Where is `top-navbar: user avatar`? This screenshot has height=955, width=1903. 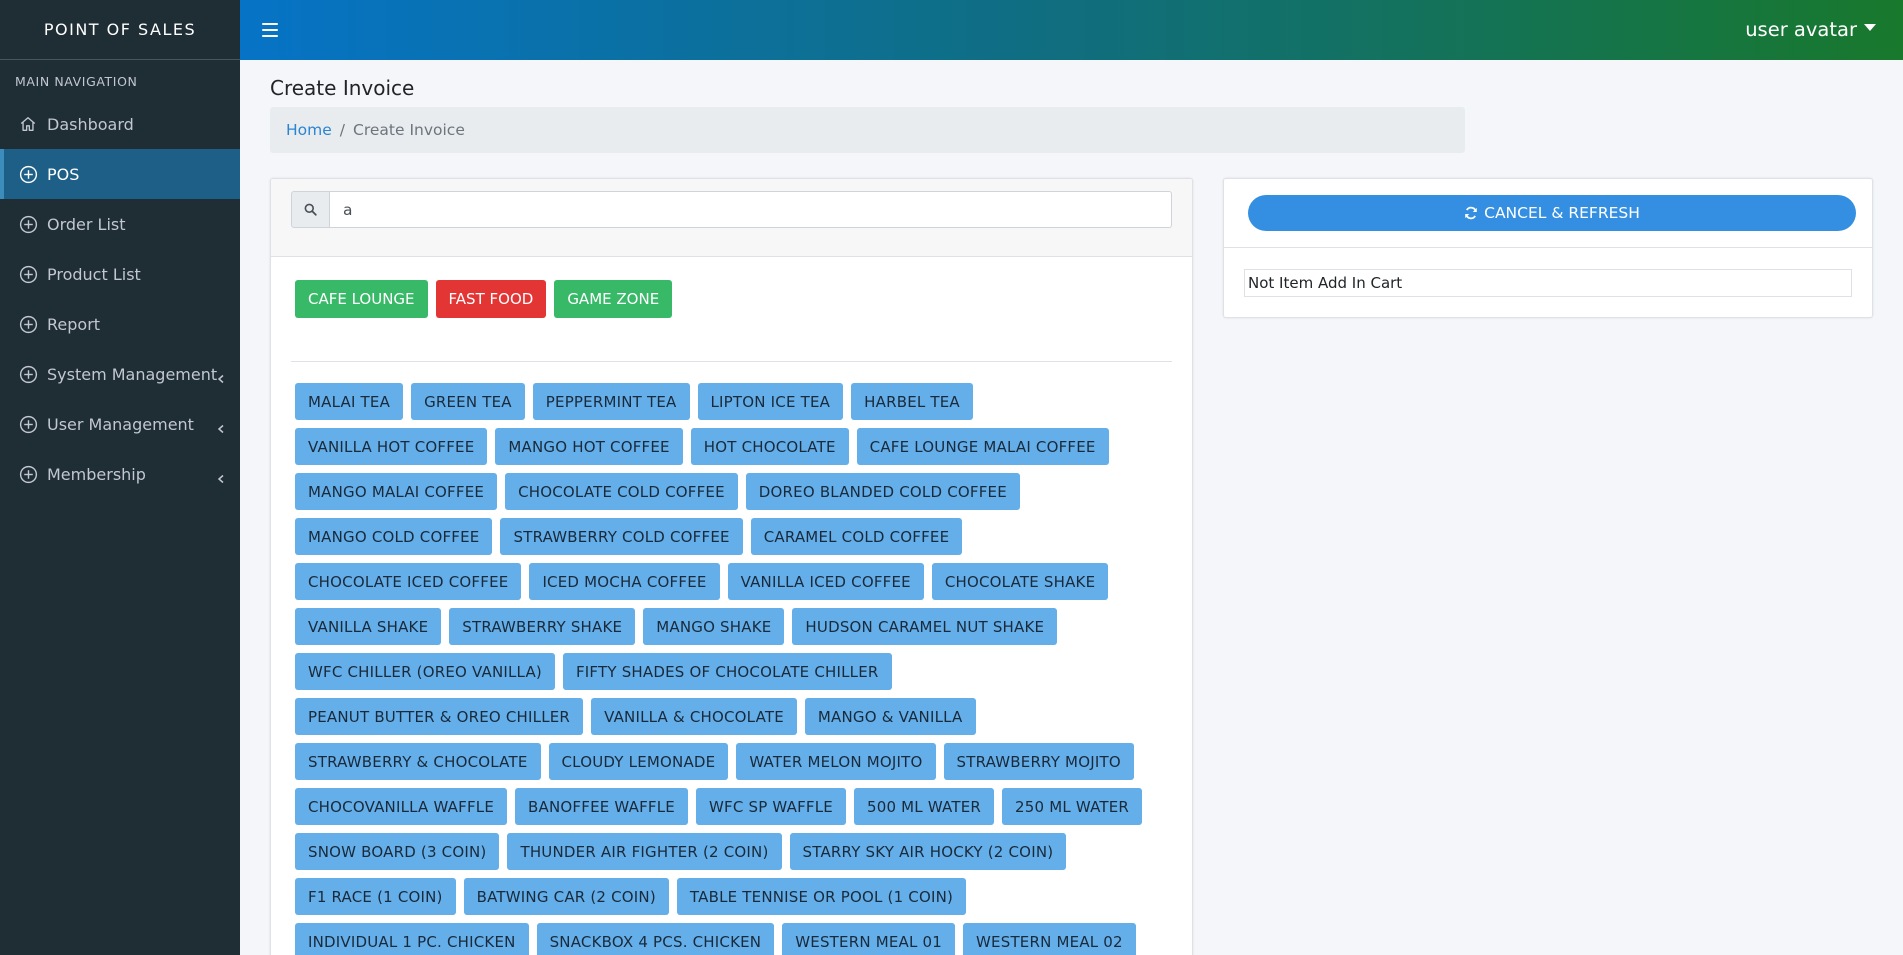 top-navbar: user avatar is located at coordinates (1071, 30).